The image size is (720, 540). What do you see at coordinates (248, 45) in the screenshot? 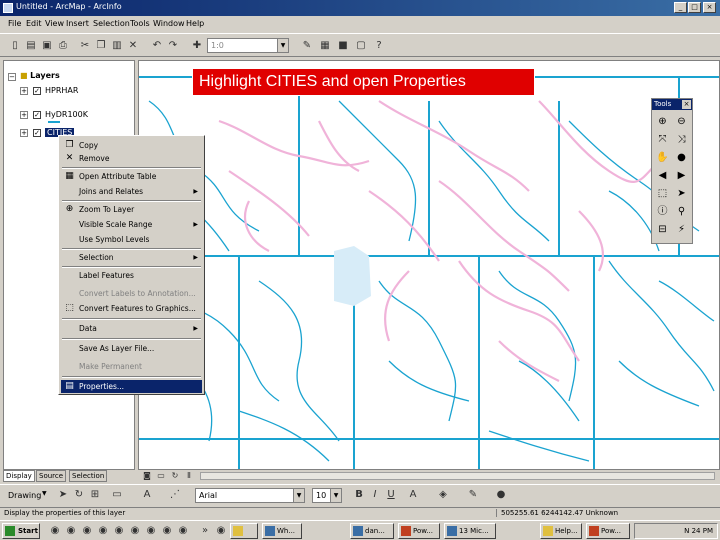
I see `map-scale-combo: 1:0 ▼` at bounding box center [248, 45].